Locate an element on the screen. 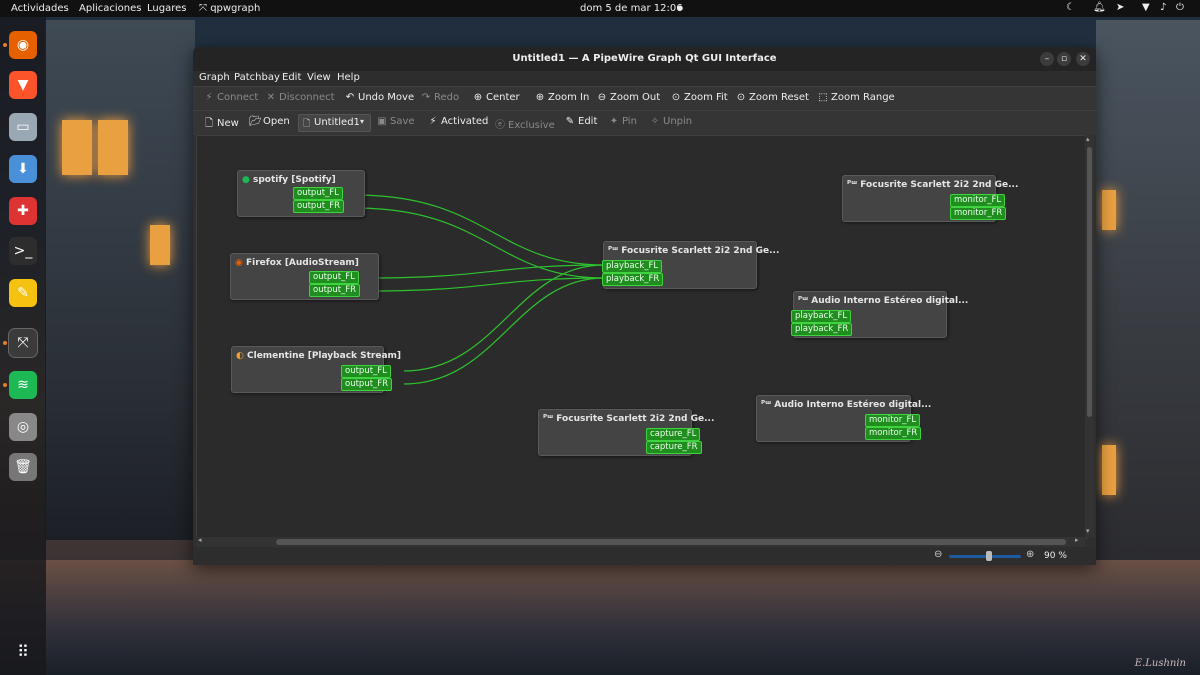 This screenshot has height=675, width=1200. zoom-out-small-icon: ⊖ is located at coordinates (938, 554).